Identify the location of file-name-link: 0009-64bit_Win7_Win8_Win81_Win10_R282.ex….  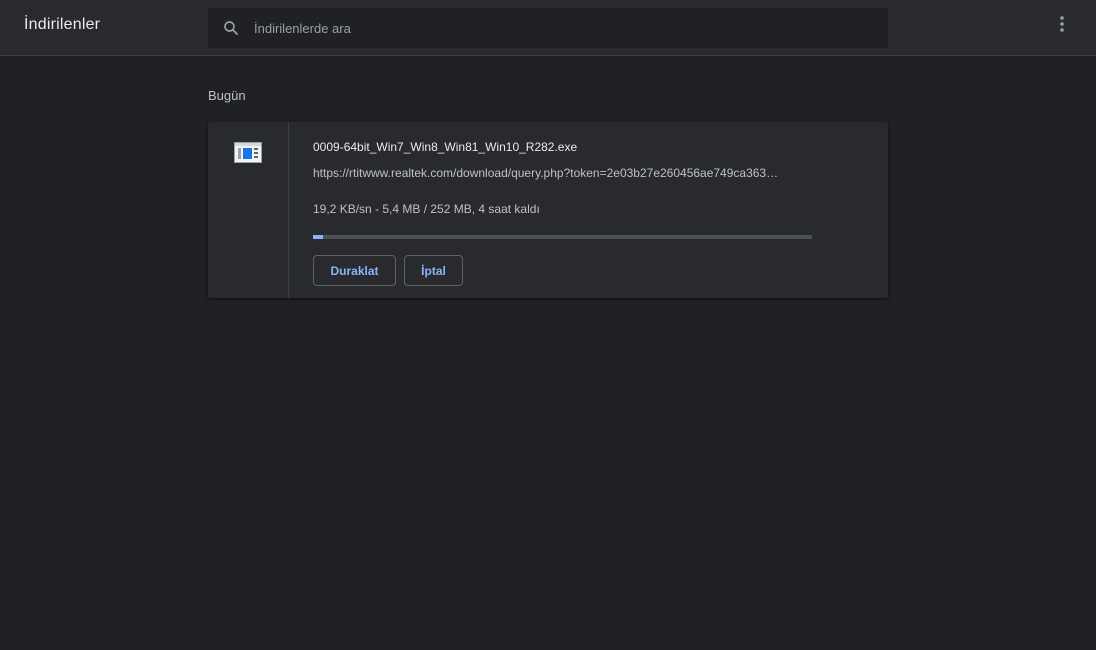
(445, 147).